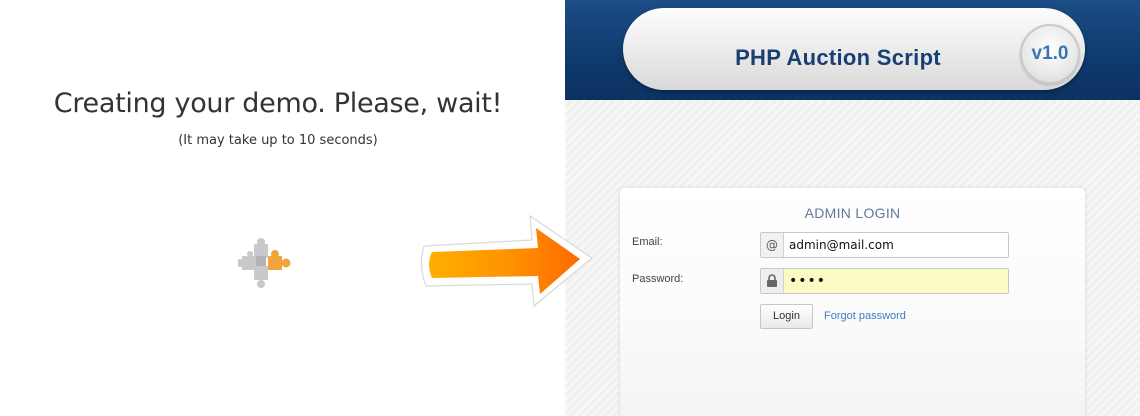  I want to click on banner-pill: PHP Auction Script v1.0, so click(854, 49).